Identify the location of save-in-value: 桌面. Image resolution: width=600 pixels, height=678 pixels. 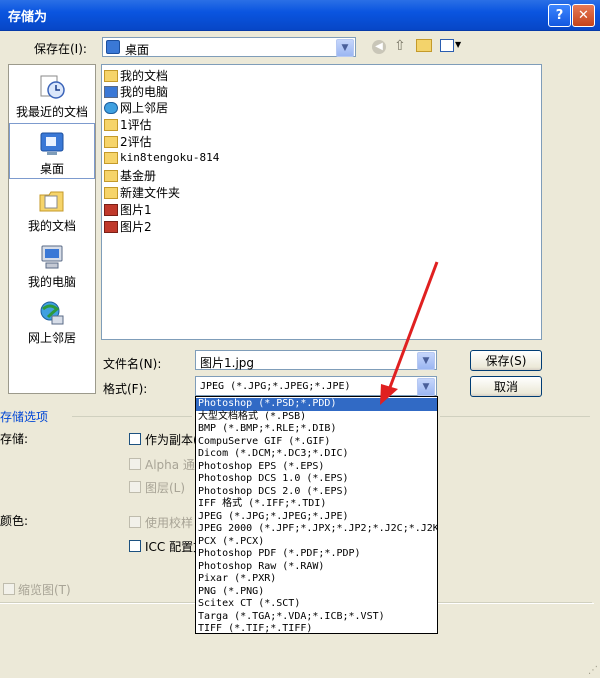
(137, 50).